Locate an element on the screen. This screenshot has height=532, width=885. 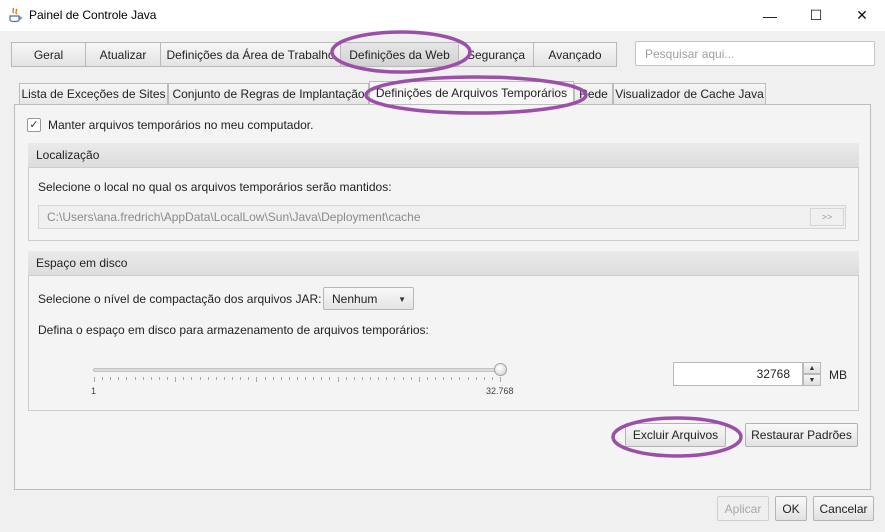
apply-button: Aplicar is located at coordinates (743, 508).